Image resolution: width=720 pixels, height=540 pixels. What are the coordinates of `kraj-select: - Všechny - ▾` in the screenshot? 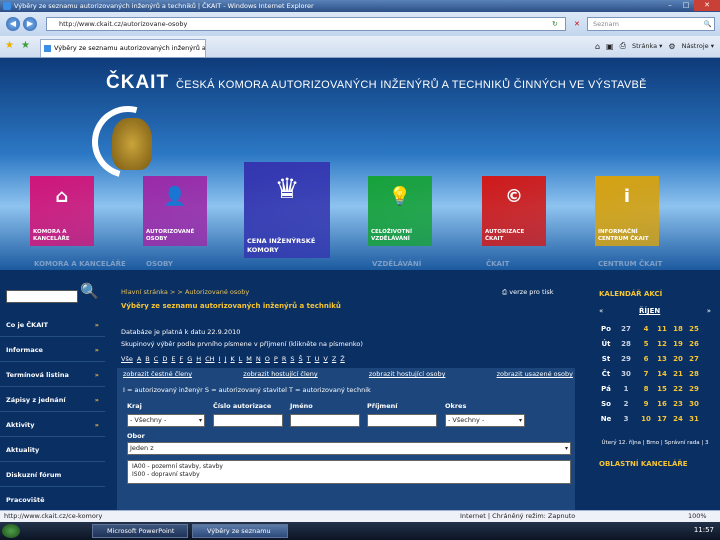 It's located at (166, 420).